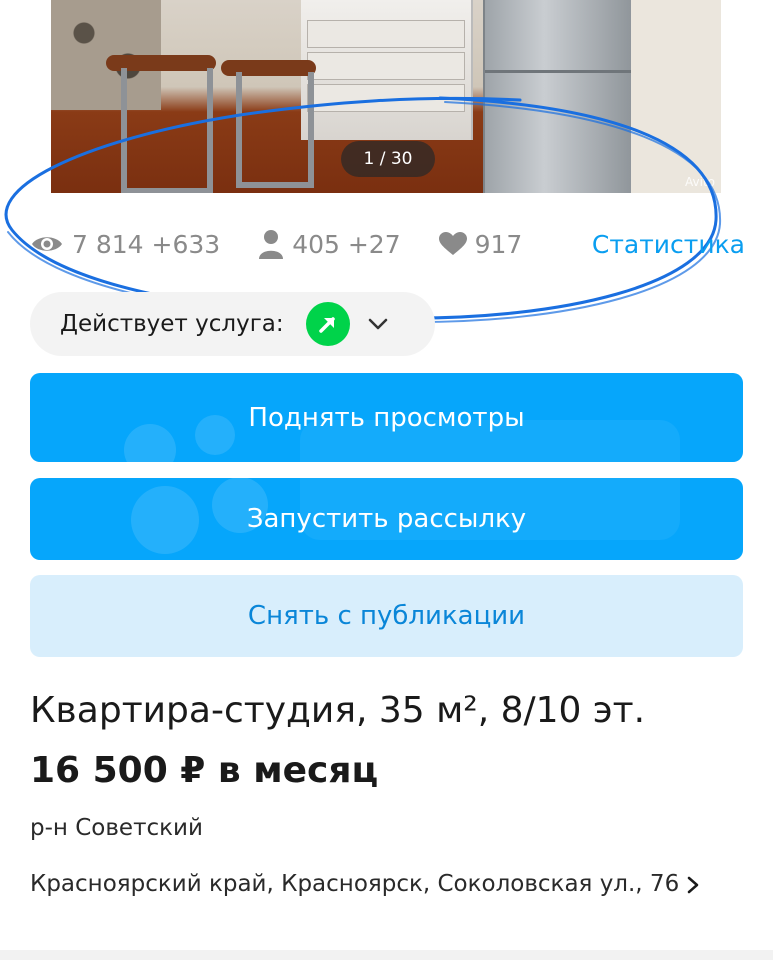  What do you see at coordinates (327, 324) in the screenshot?
I see `arrow-up-right-icon` at bounding box center [327, 324].